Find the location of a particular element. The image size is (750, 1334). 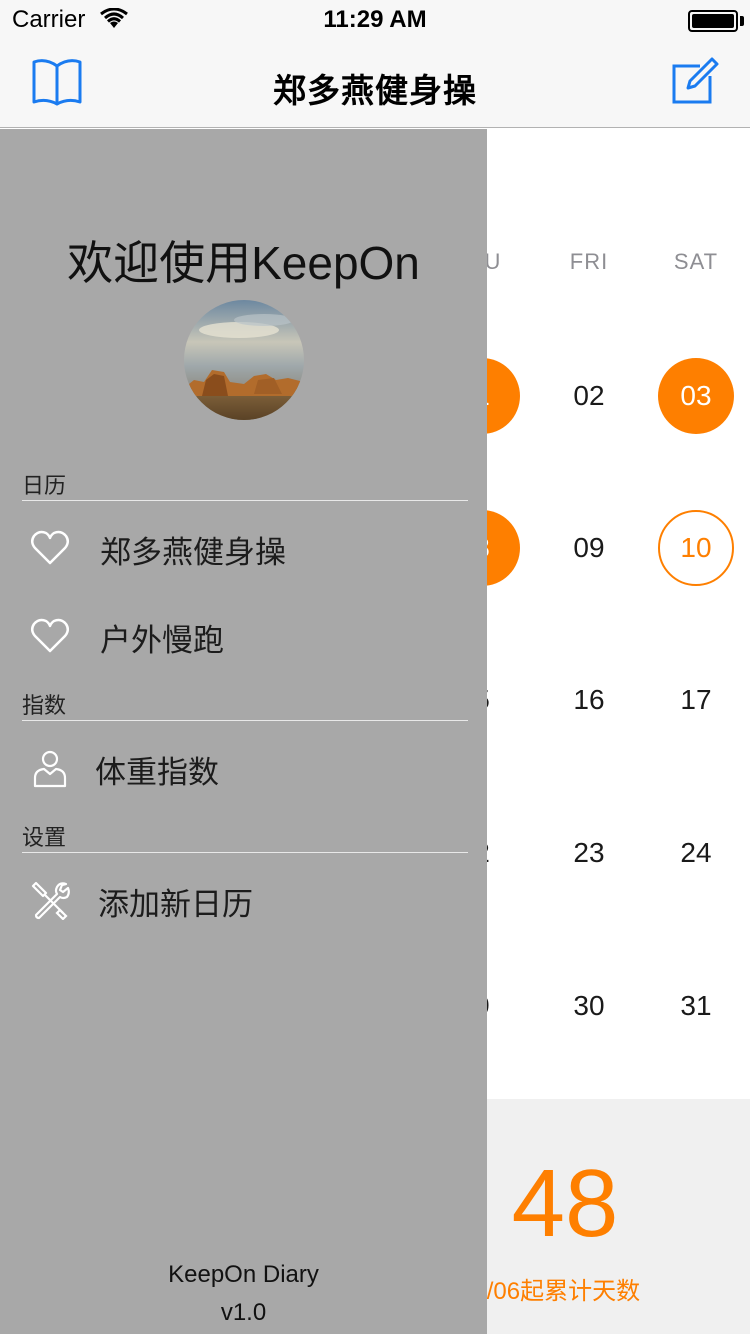

avatar is located at coordinates (244, 360).